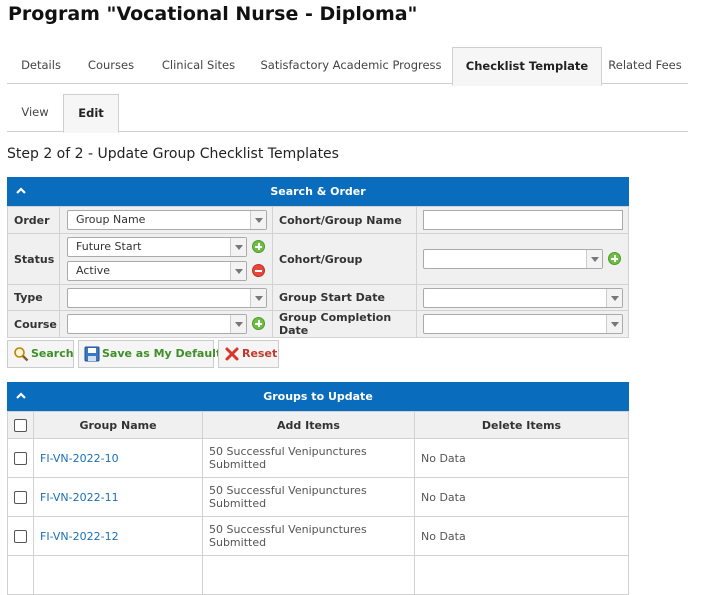 The width and height of the screenshot is (702, 595). I want to click on type-select, so click(167, 298).